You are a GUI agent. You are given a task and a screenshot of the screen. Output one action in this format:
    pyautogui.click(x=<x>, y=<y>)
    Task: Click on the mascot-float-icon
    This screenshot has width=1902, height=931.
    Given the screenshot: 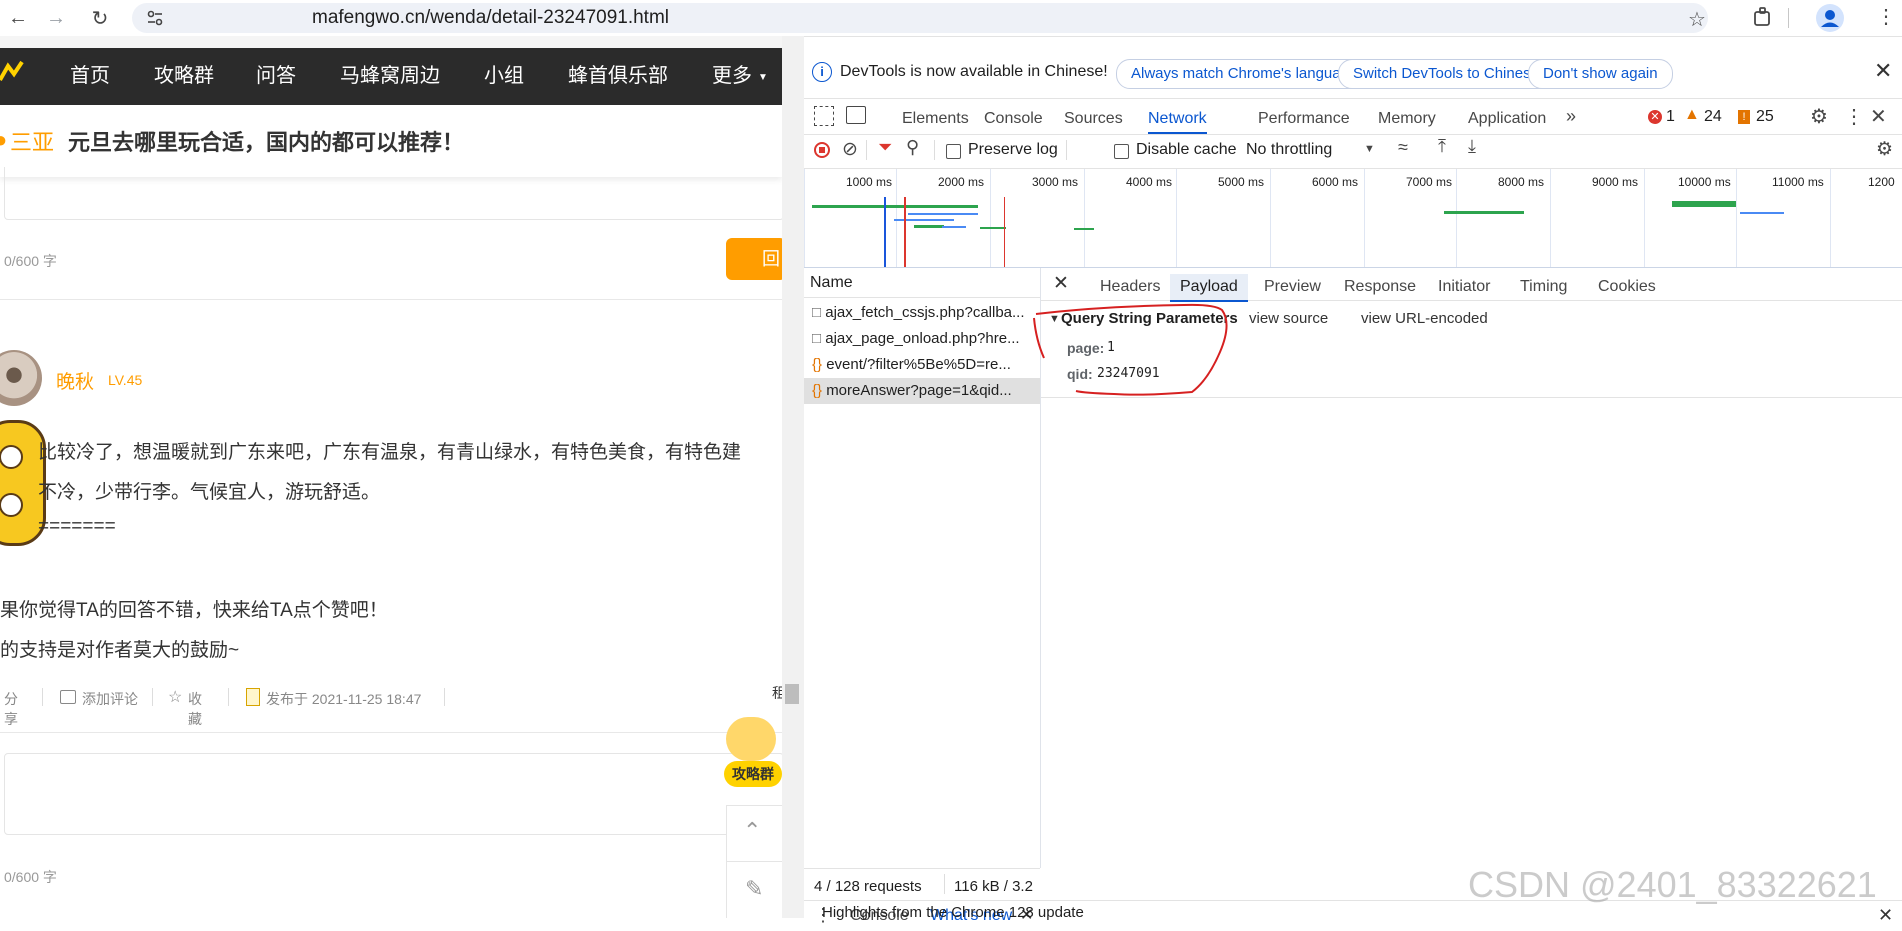 What is the action you would take?
    pyautogui.click(x=751, y=739)
    